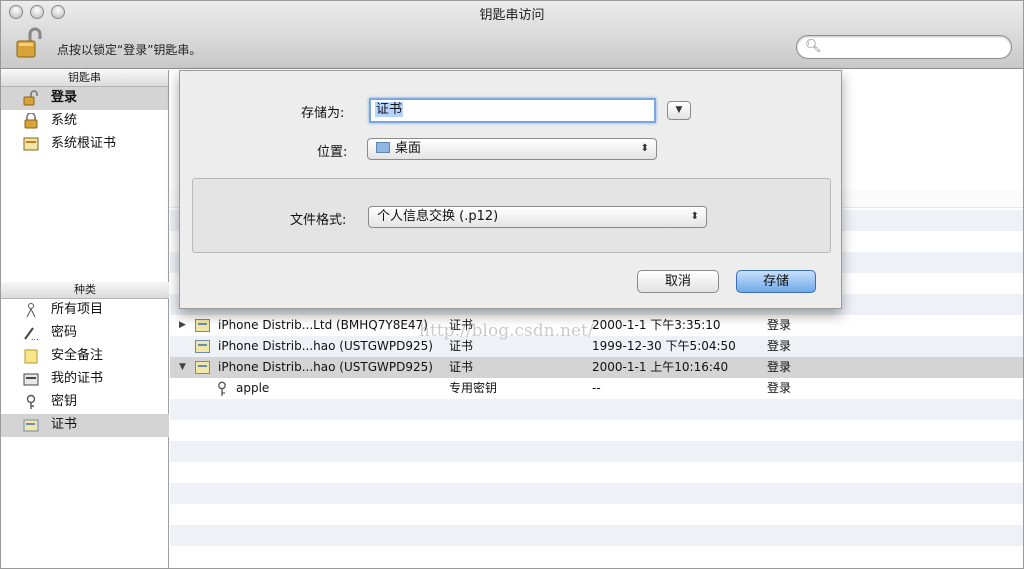 This screenshot has width=1024, height=569. I want to click on file-format-value: 个人信息交换 (.p12), so click(438, 216).